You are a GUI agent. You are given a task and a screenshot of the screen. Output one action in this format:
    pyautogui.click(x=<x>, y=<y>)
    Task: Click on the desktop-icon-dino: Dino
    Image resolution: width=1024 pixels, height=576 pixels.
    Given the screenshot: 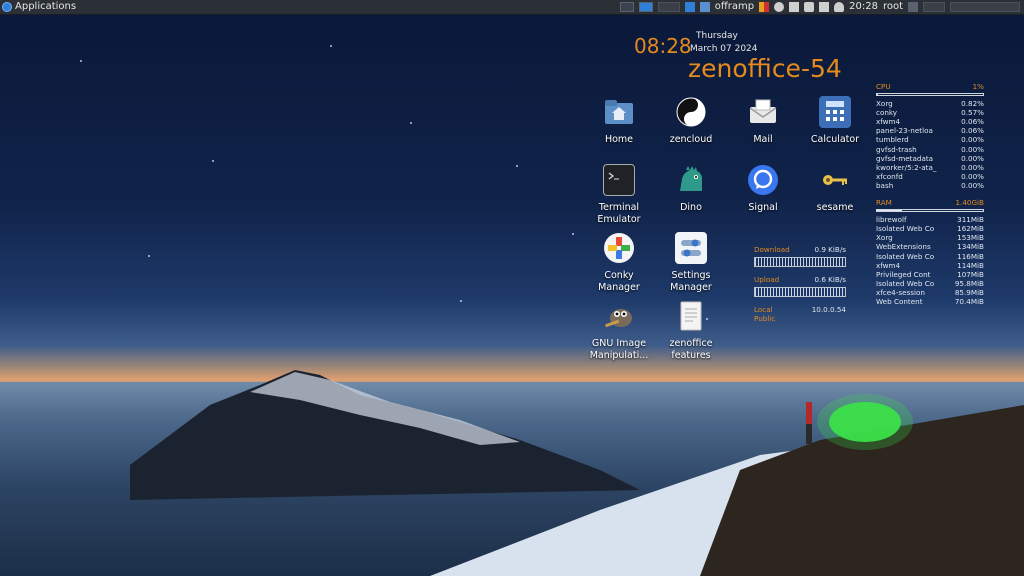 What is the action you would take?
    pyautogui.click(x=691, y=189)
    